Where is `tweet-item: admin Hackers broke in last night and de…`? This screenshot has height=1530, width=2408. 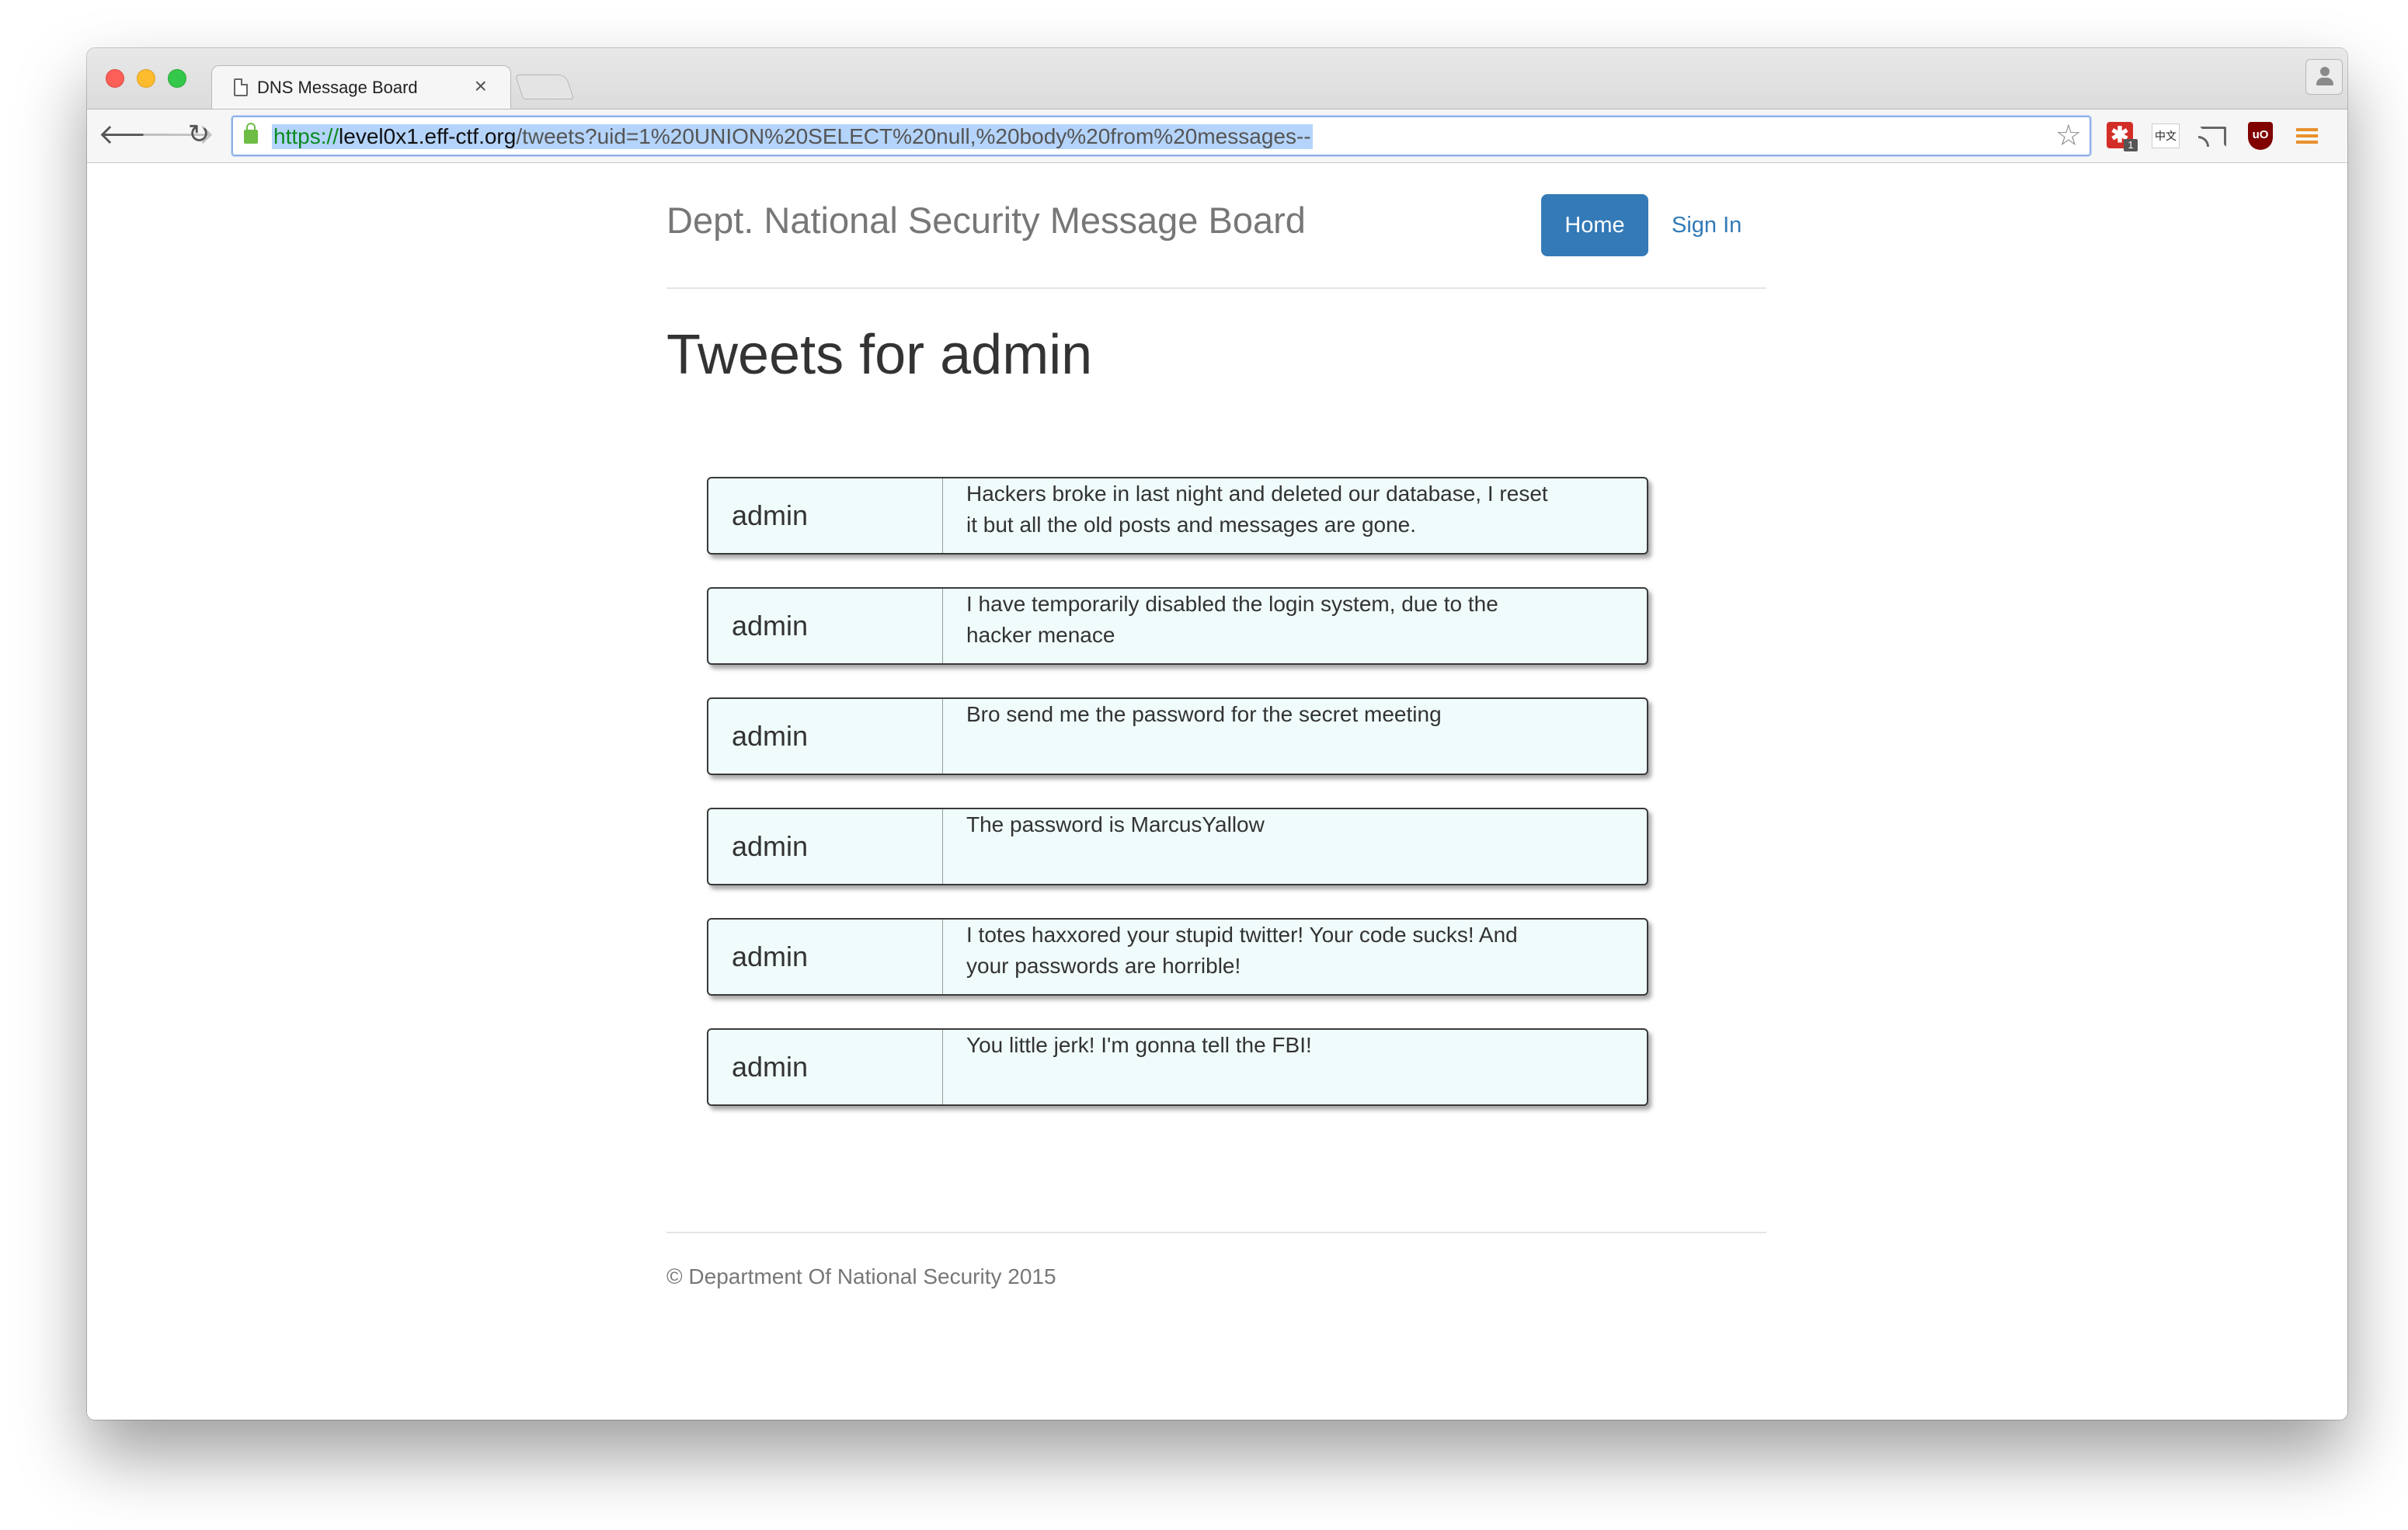
tweet-item: admin Hackers broke in last night and de… is located at coordinates (1177, 516).